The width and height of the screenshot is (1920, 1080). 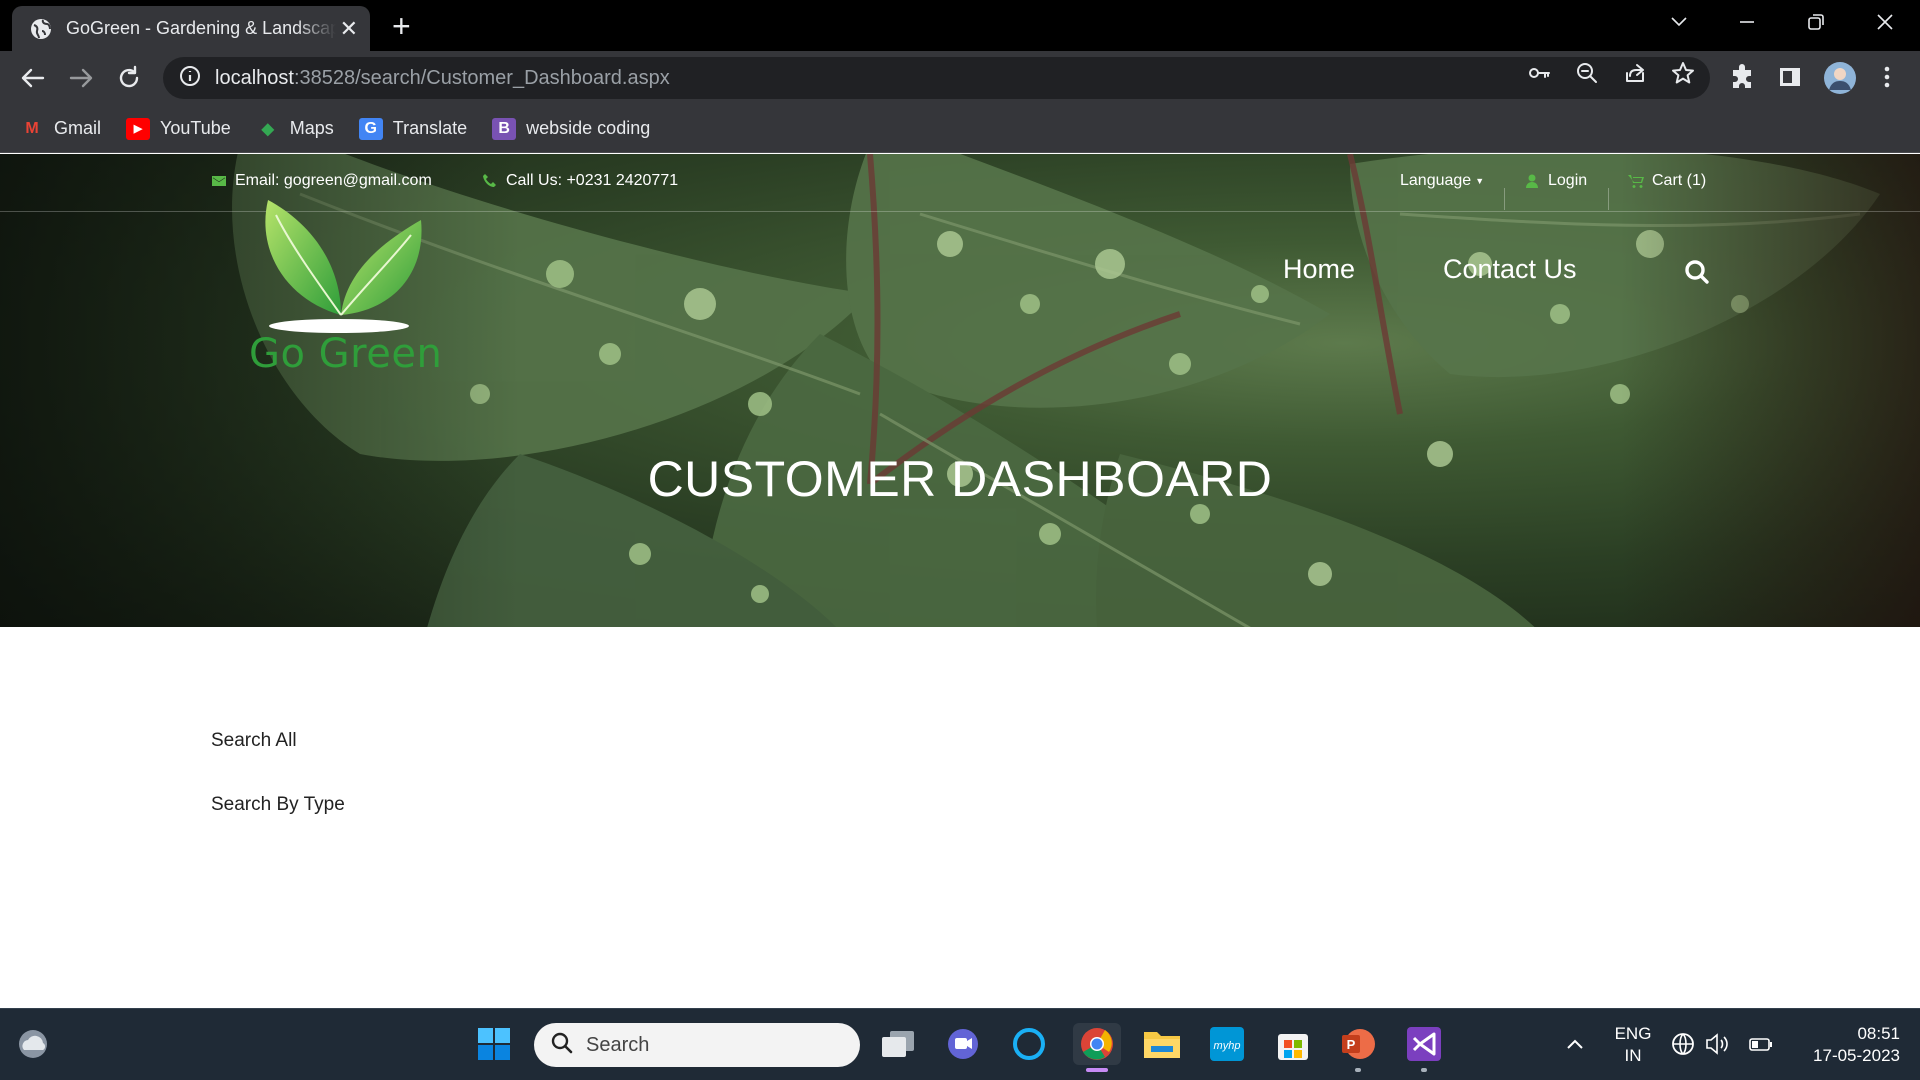 What do you see at coordinates (1539, 73) in the screenshot?
I see `key-icon` at bounding box center [1539, 73].